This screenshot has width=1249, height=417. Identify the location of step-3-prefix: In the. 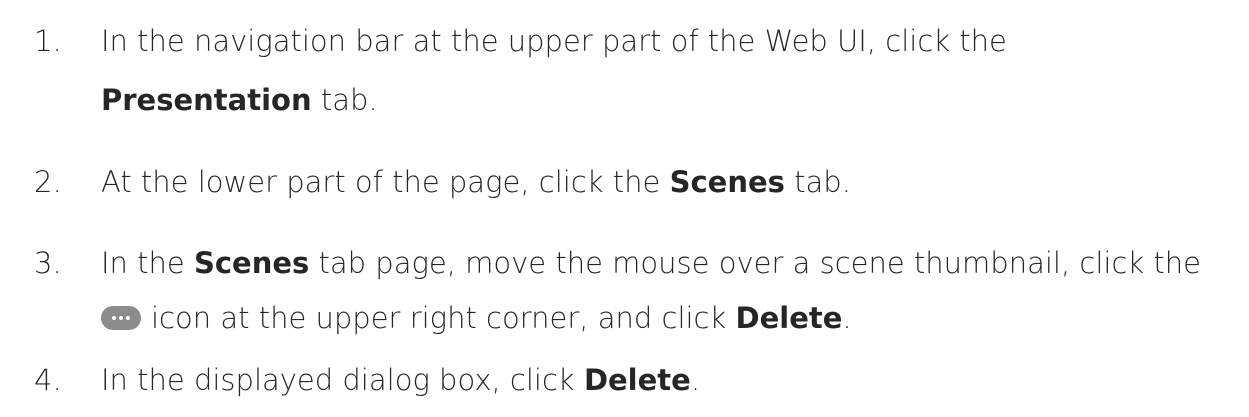
(147, 263).